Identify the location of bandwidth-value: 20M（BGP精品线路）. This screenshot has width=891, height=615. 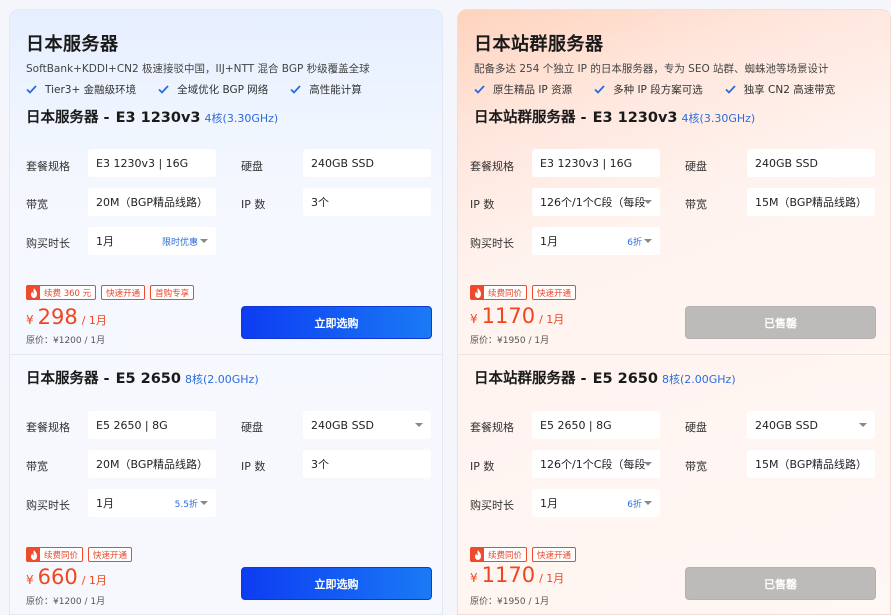
(152, 202).